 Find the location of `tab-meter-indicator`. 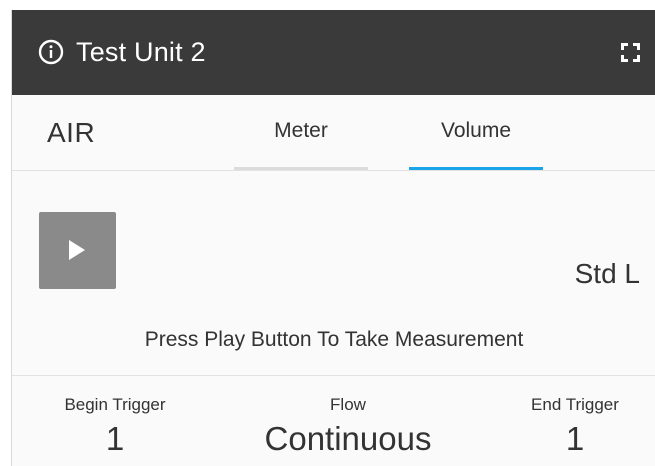

tab-meter-indicator is located at coordinates (301, 168).